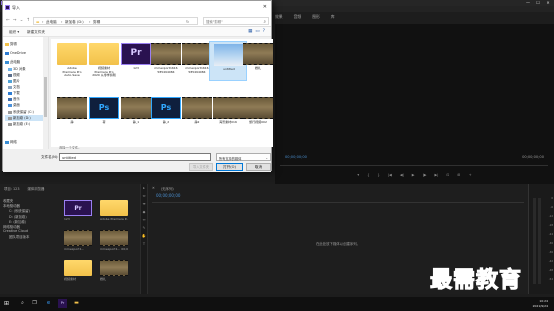 The height and width of the screenshot is (311, 554). I want to click on nav-item-network: 网络, so click(11, 142).